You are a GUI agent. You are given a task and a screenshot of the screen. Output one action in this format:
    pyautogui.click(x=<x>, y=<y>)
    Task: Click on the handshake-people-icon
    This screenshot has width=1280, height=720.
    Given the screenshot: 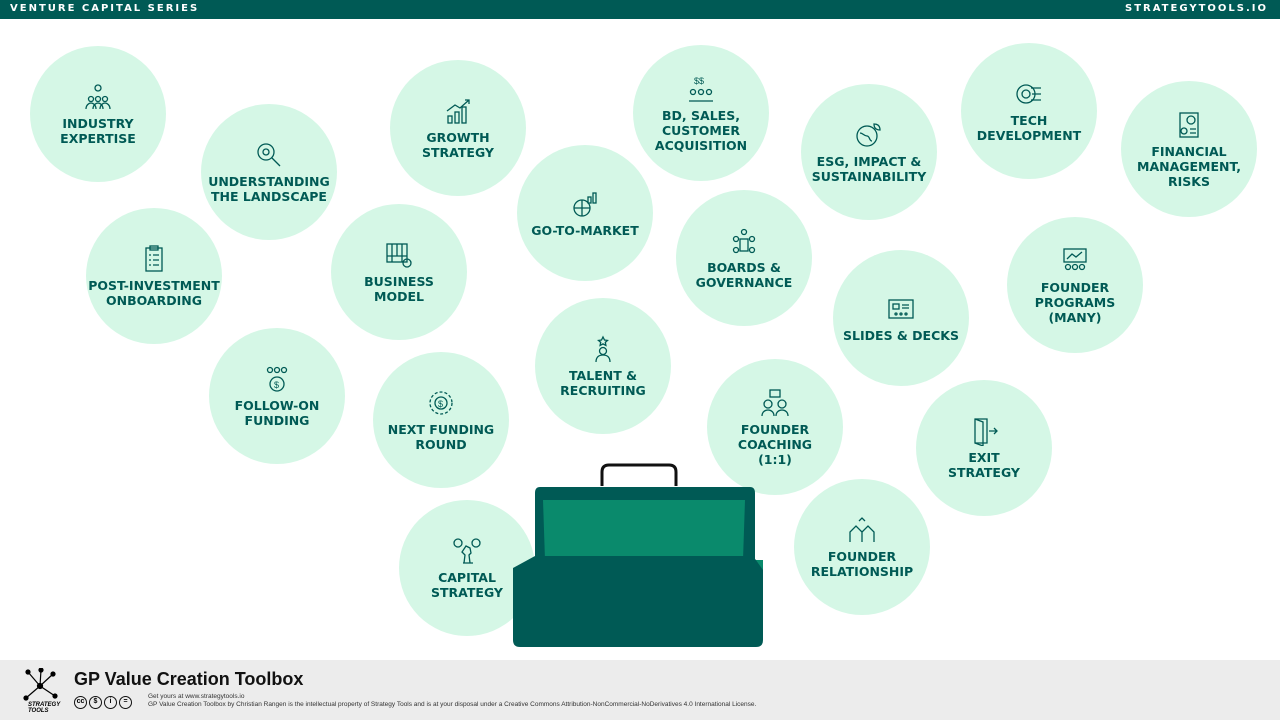 What is the action you would take?
    pyautogui.click(x=862, y=529)
    